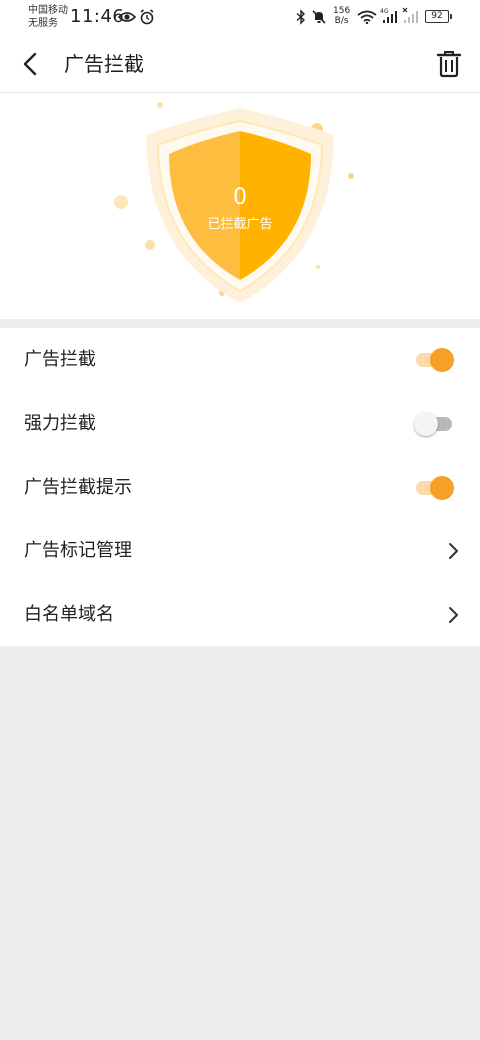  What do you see at coordinates (240, 64) in the screenshot?
I see `app-header: 广告拦截` at bounding box center [240, 64].